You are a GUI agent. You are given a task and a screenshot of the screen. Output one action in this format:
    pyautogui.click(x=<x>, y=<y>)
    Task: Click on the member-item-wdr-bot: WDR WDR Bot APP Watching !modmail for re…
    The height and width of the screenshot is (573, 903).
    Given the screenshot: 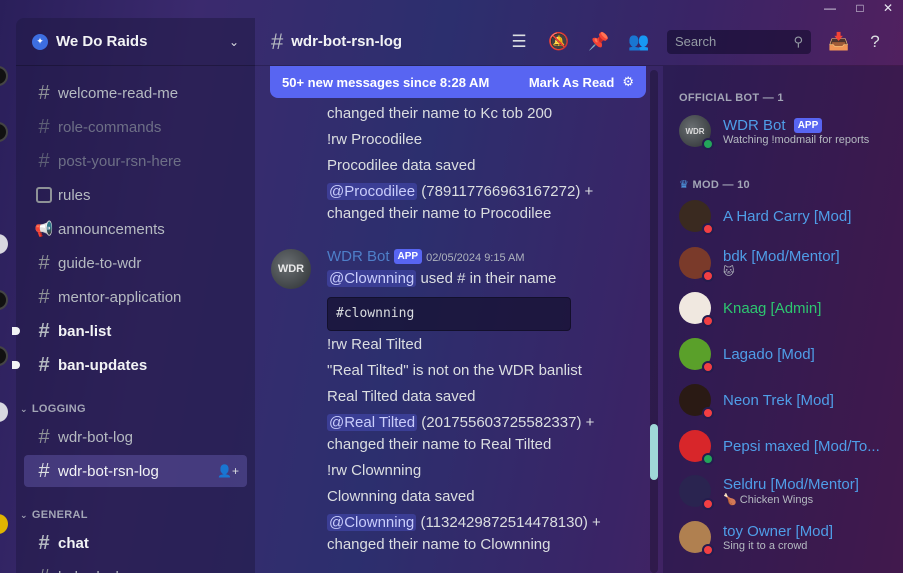 What is the action you would take?
    pyautogui.click(x=791, y=131)
    